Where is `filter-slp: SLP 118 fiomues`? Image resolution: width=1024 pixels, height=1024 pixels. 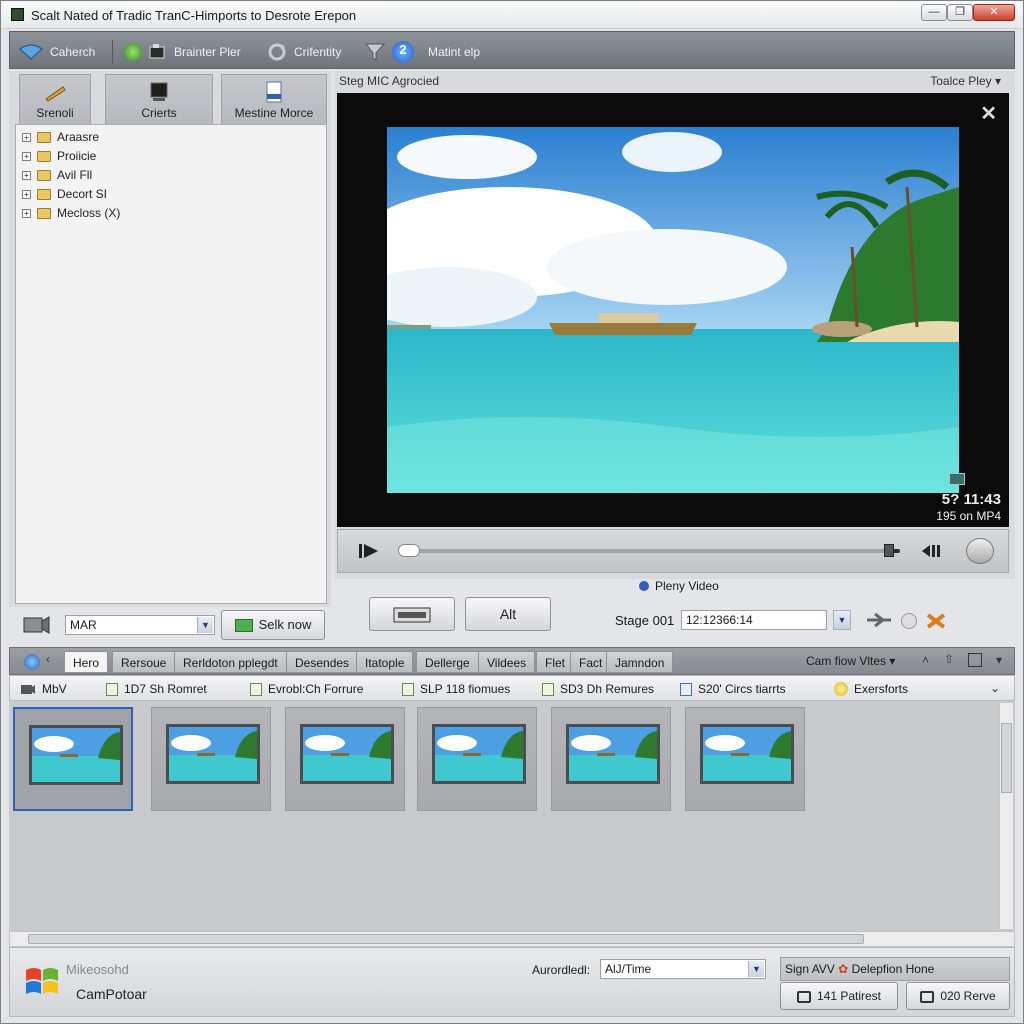 filter-slp: SLP 118 fiomues is located at coordinates (456, 689).